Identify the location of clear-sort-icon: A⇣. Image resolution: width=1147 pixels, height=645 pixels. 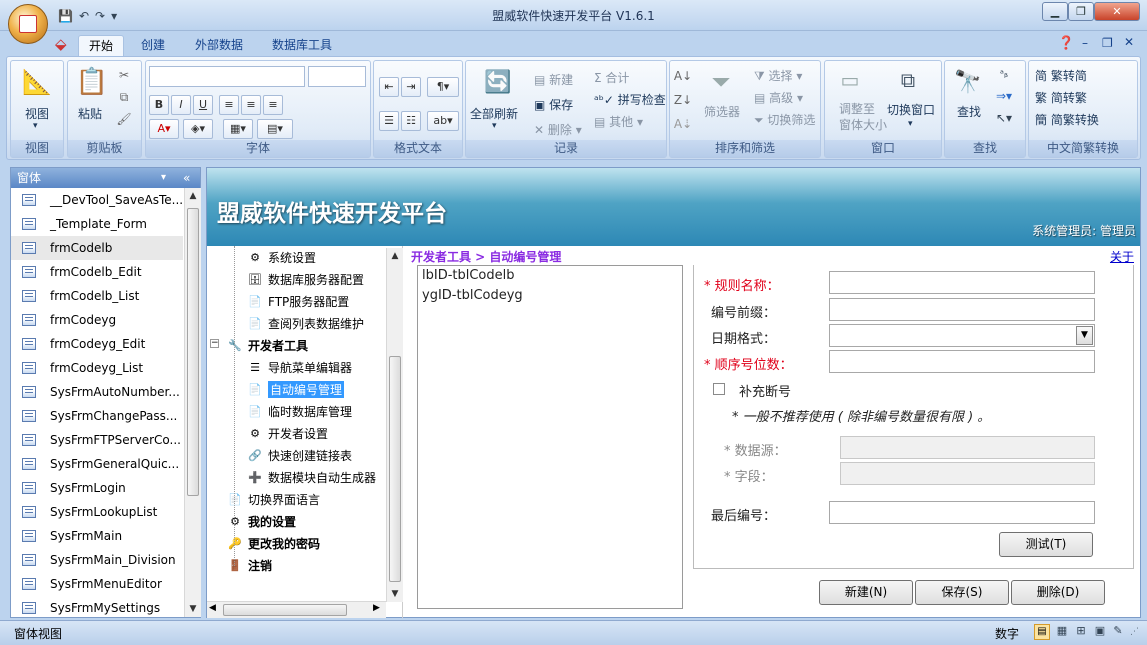
(683, 124).